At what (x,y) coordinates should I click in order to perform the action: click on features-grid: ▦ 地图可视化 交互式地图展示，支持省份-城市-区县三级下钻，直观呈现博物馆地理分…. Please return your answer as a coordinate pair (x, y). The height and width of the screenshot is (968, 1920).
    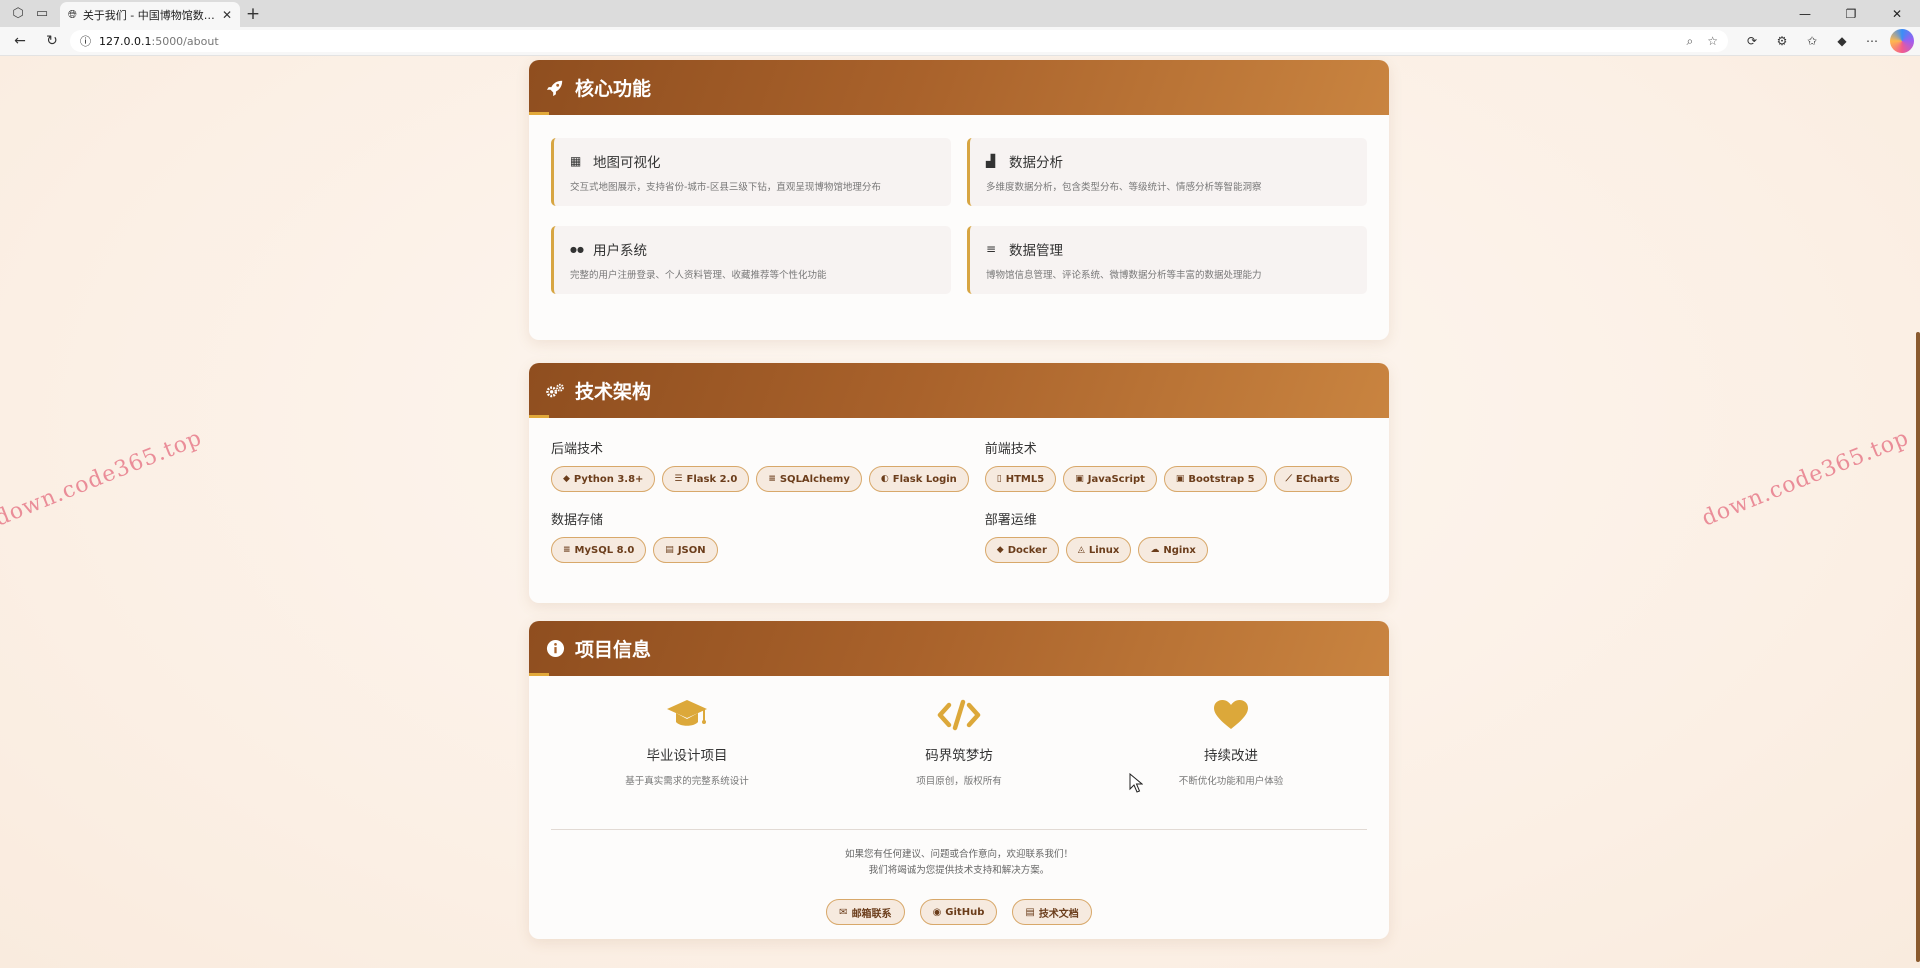
    Looking at the image, I should click on (959, 221).